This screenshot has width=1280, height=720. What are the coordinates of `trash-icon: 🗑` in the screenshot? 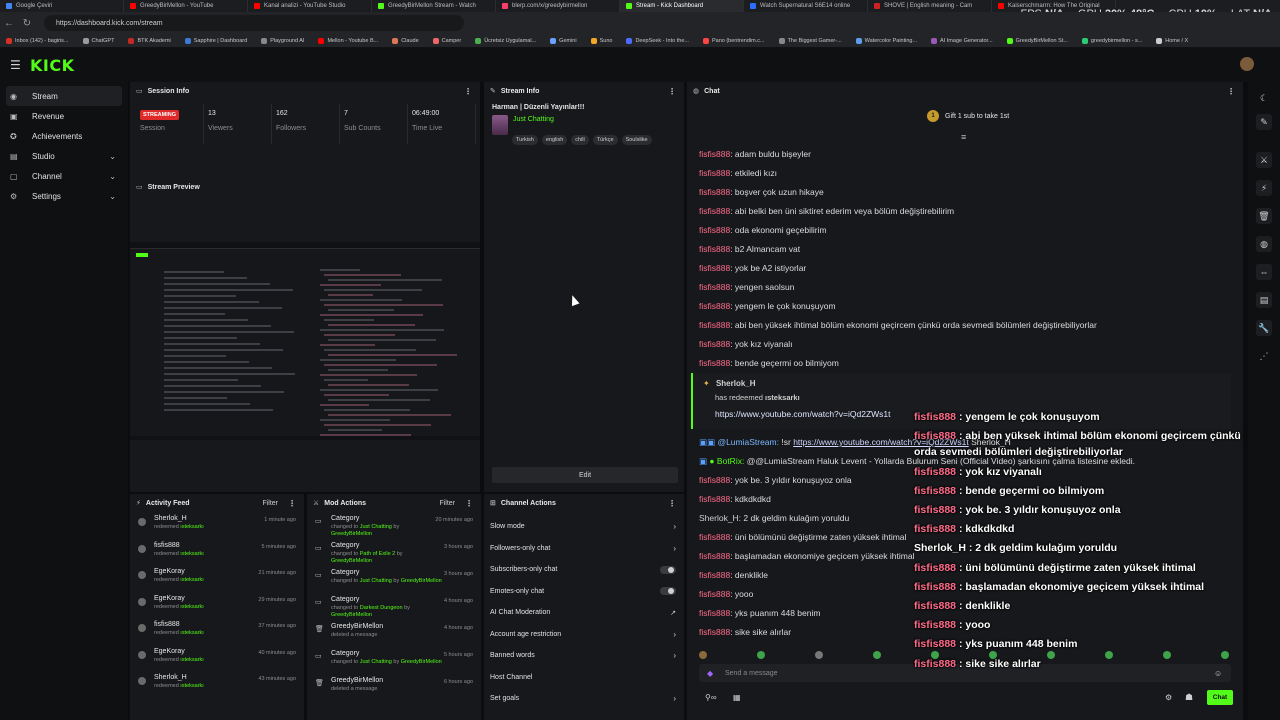 It's located at (1264, 216).